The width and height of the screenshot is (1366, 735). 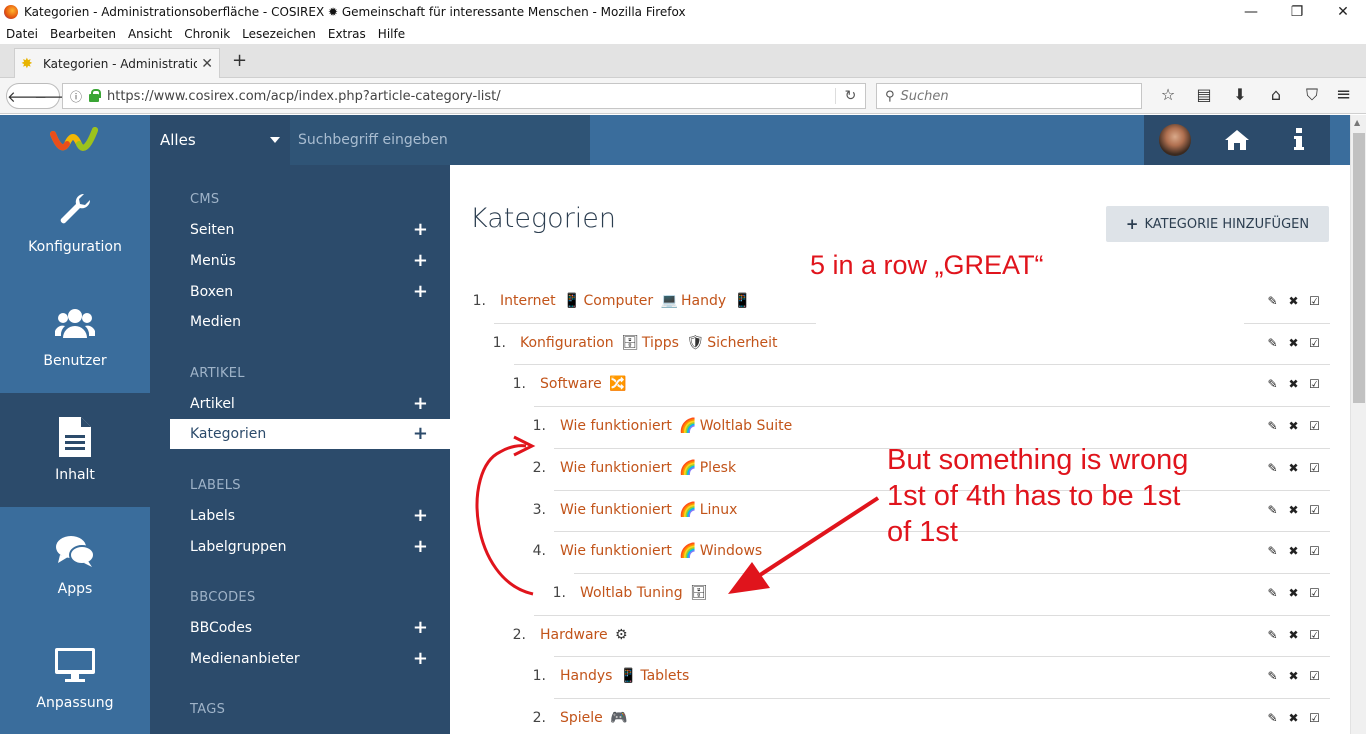 What do you see at coordinates (1343, 94) in the screenshot?
I see `hamburger-menu-icon: ≡` at bounding box center [1343, 94].